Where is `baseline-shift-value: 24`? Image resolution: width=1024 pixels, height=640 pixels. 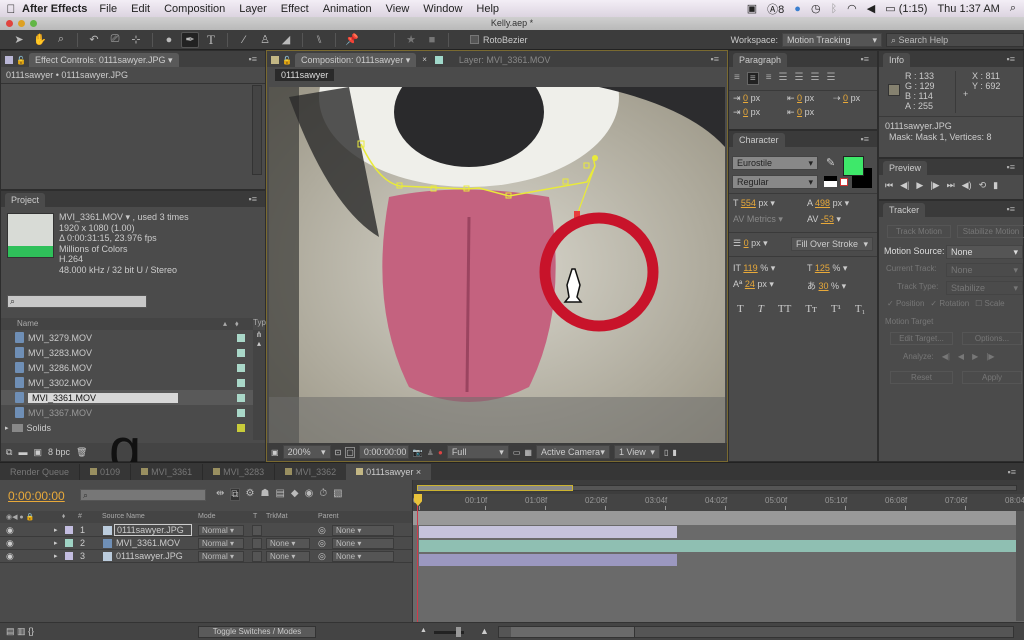
baseline-shift-value: 24 is located at coordinates (750, 284).